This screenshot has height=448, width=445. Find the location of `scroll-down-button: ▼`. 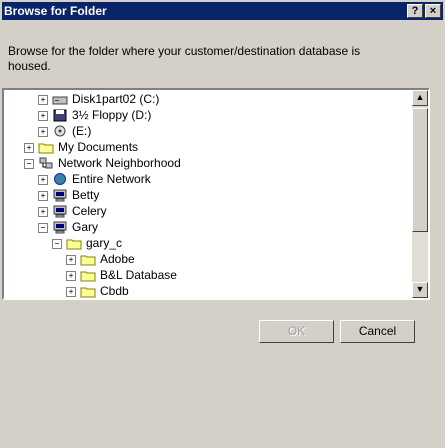

scroll-down-button: ▼ is located at coordinates (420, 290).